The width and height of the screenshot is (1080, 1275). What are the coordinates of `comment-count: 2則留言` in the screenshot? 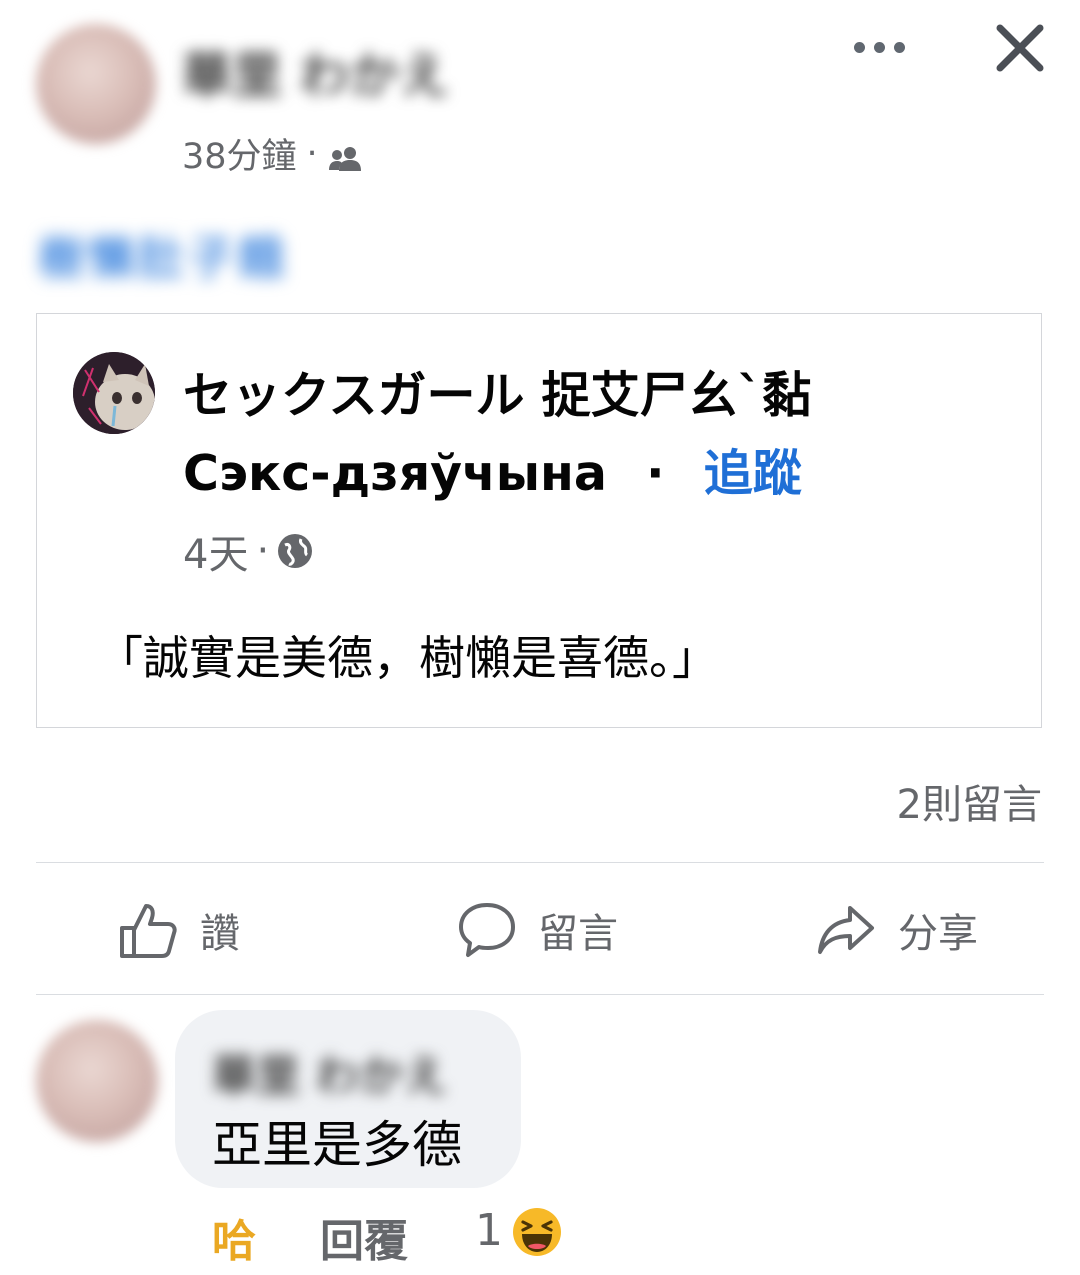 It's located at (969, 801).